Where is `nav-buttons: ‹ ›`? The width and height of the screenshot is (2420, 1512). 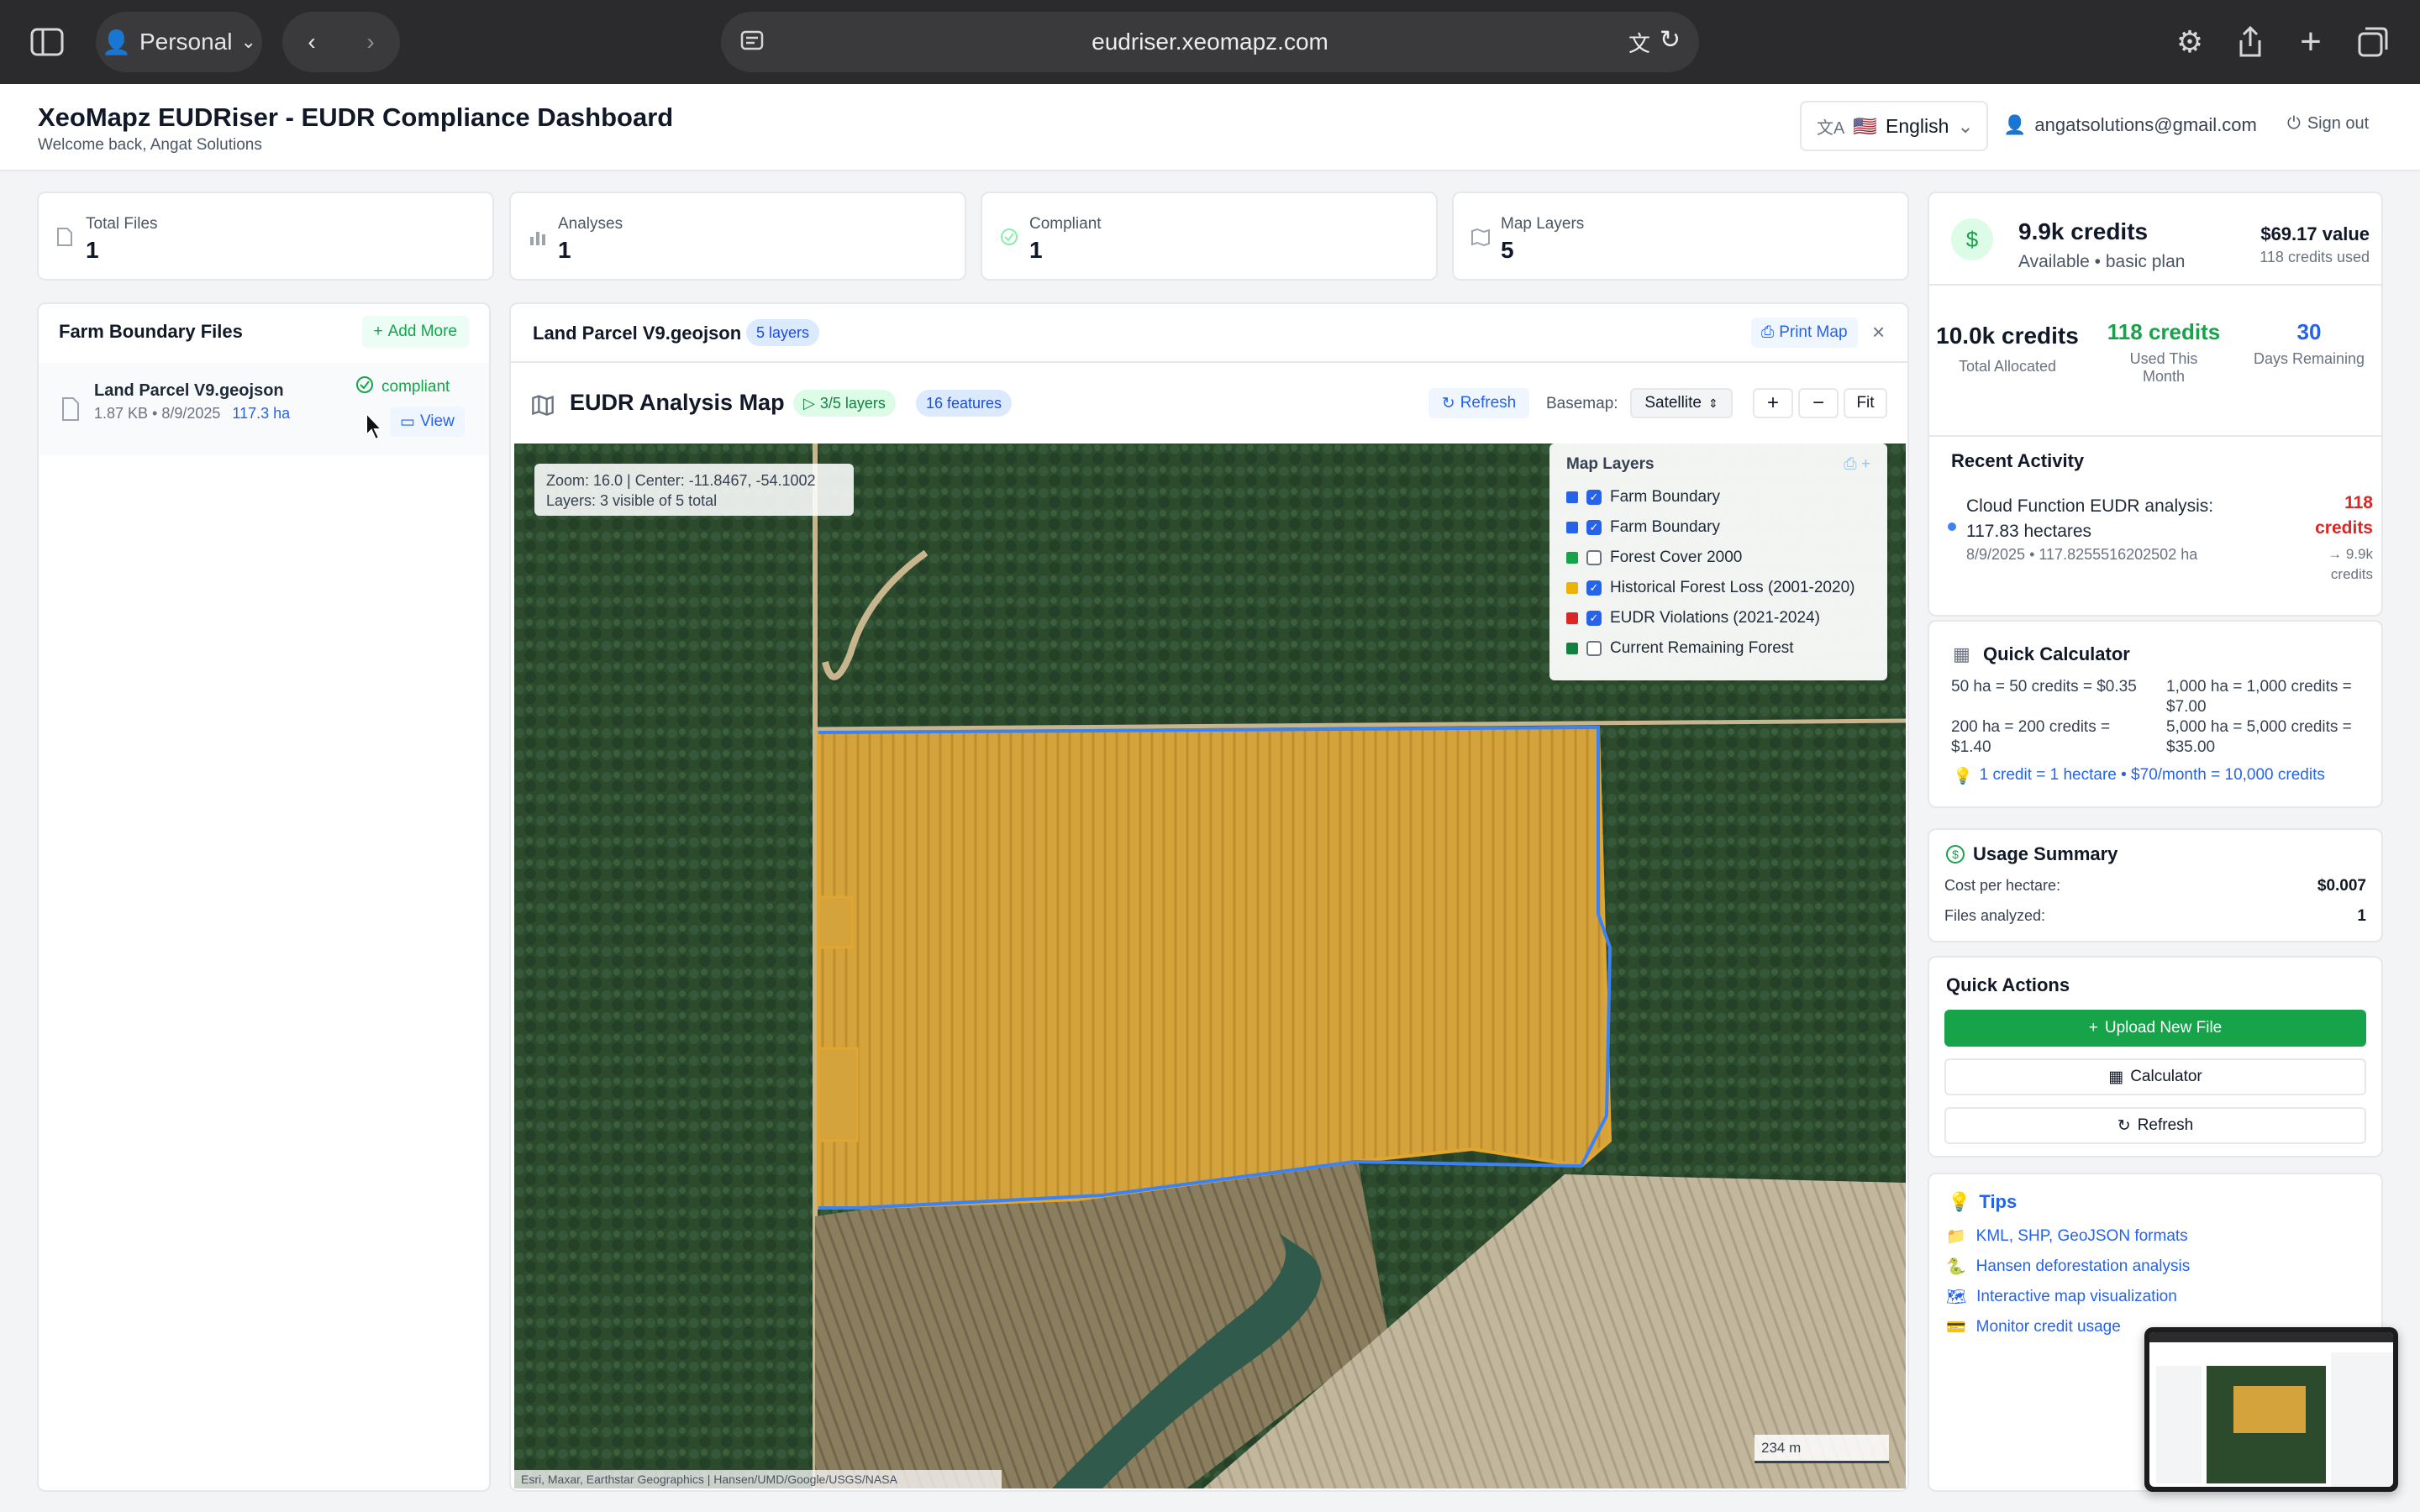
nav-buttons: ‹ › is located at coordinates (341, 42).